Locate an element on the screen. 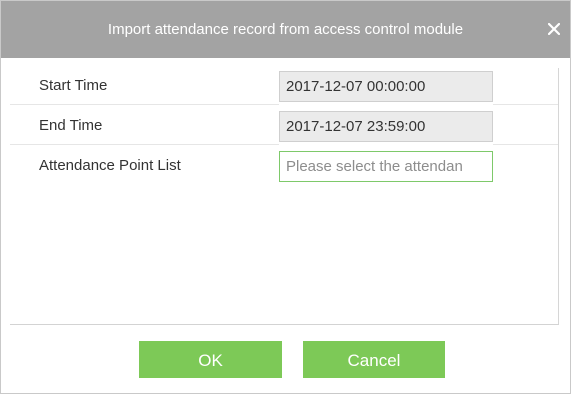  cancel-button: Cancel is located at coordinates (374, 359).